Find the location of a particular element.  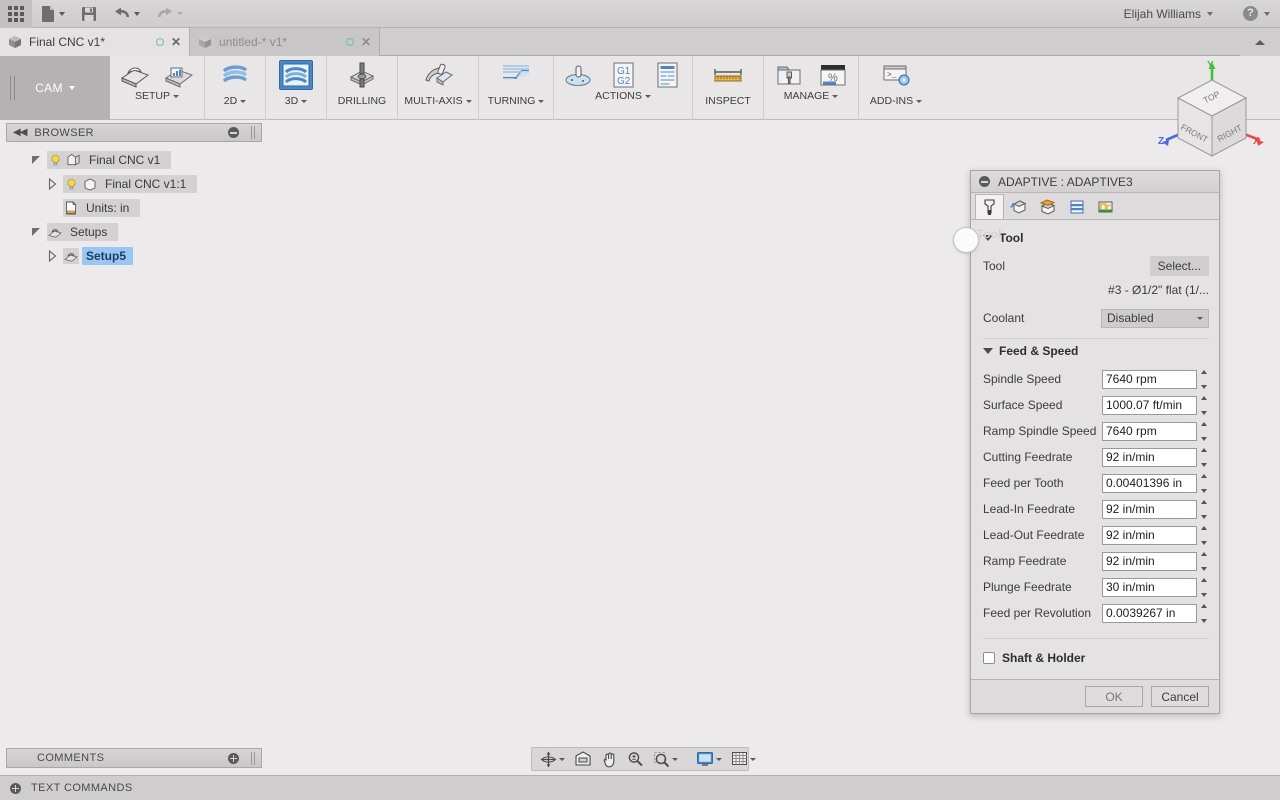

cutting-feedrate-stepper is located at coordinates (1203, 457).